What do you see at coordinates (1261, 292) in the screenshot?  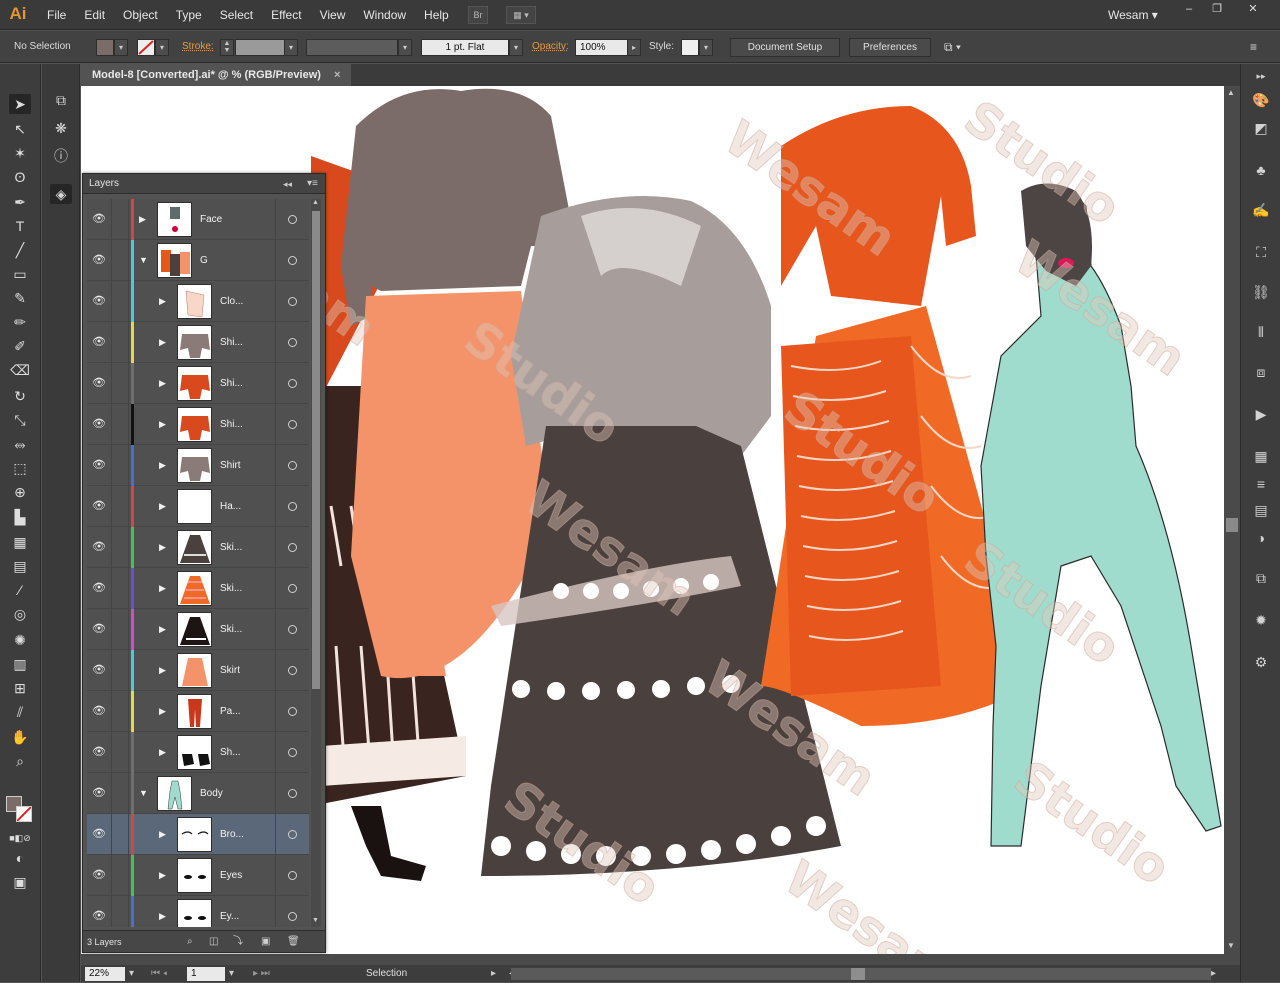 I see `links-panel-icon: ⛓` at bounding box center [1261, 292].